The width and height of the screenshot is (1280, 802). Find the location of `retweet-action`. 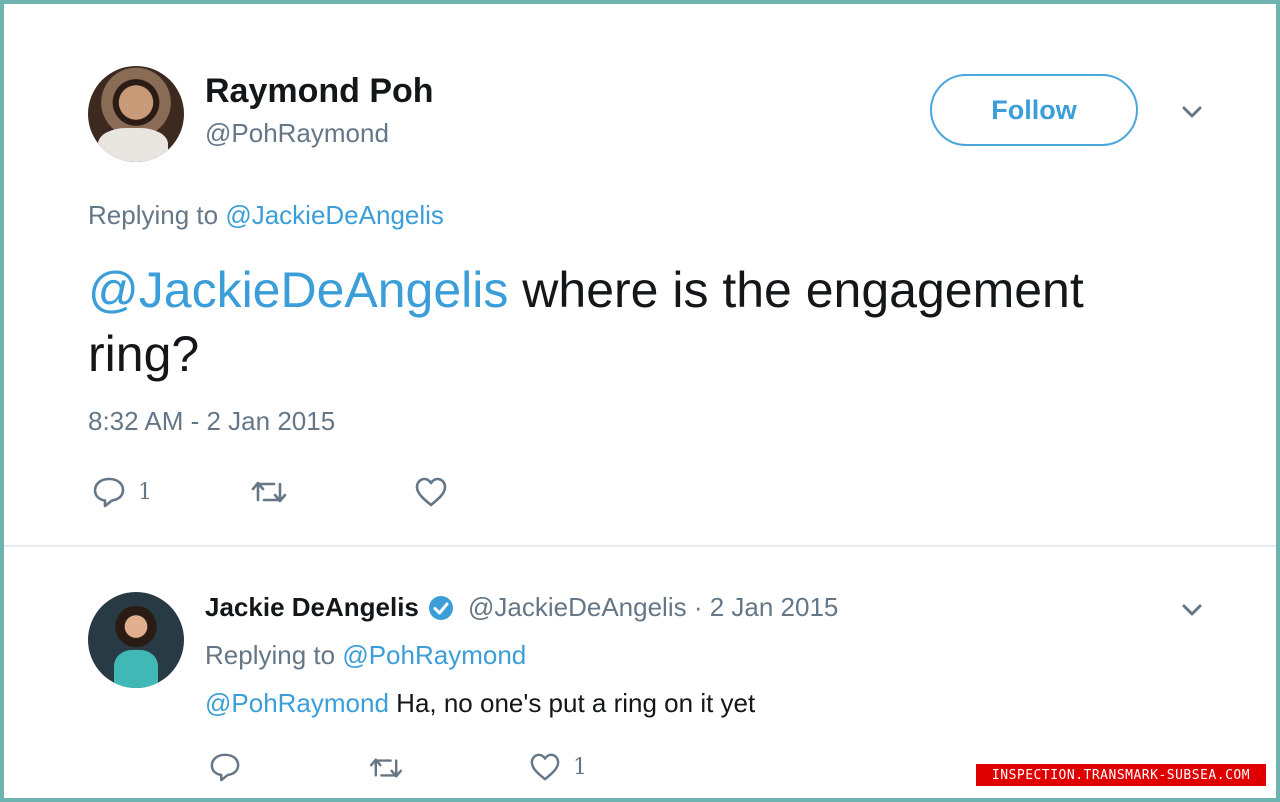

retweet-action is located at coordinates (275, 492).